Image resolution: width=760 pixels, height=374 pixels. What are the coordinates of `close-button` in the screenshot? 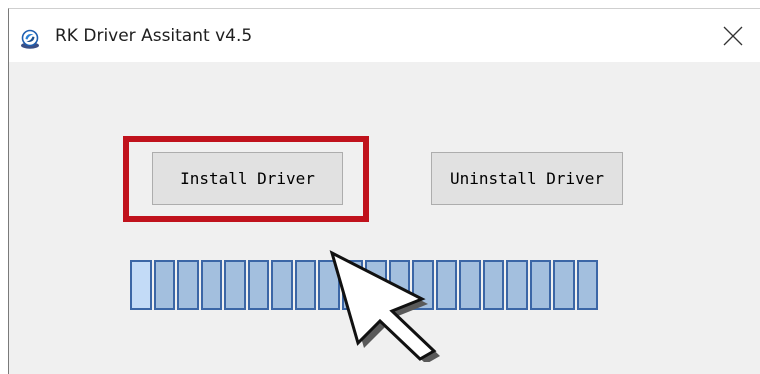 It's located at (735, 35).